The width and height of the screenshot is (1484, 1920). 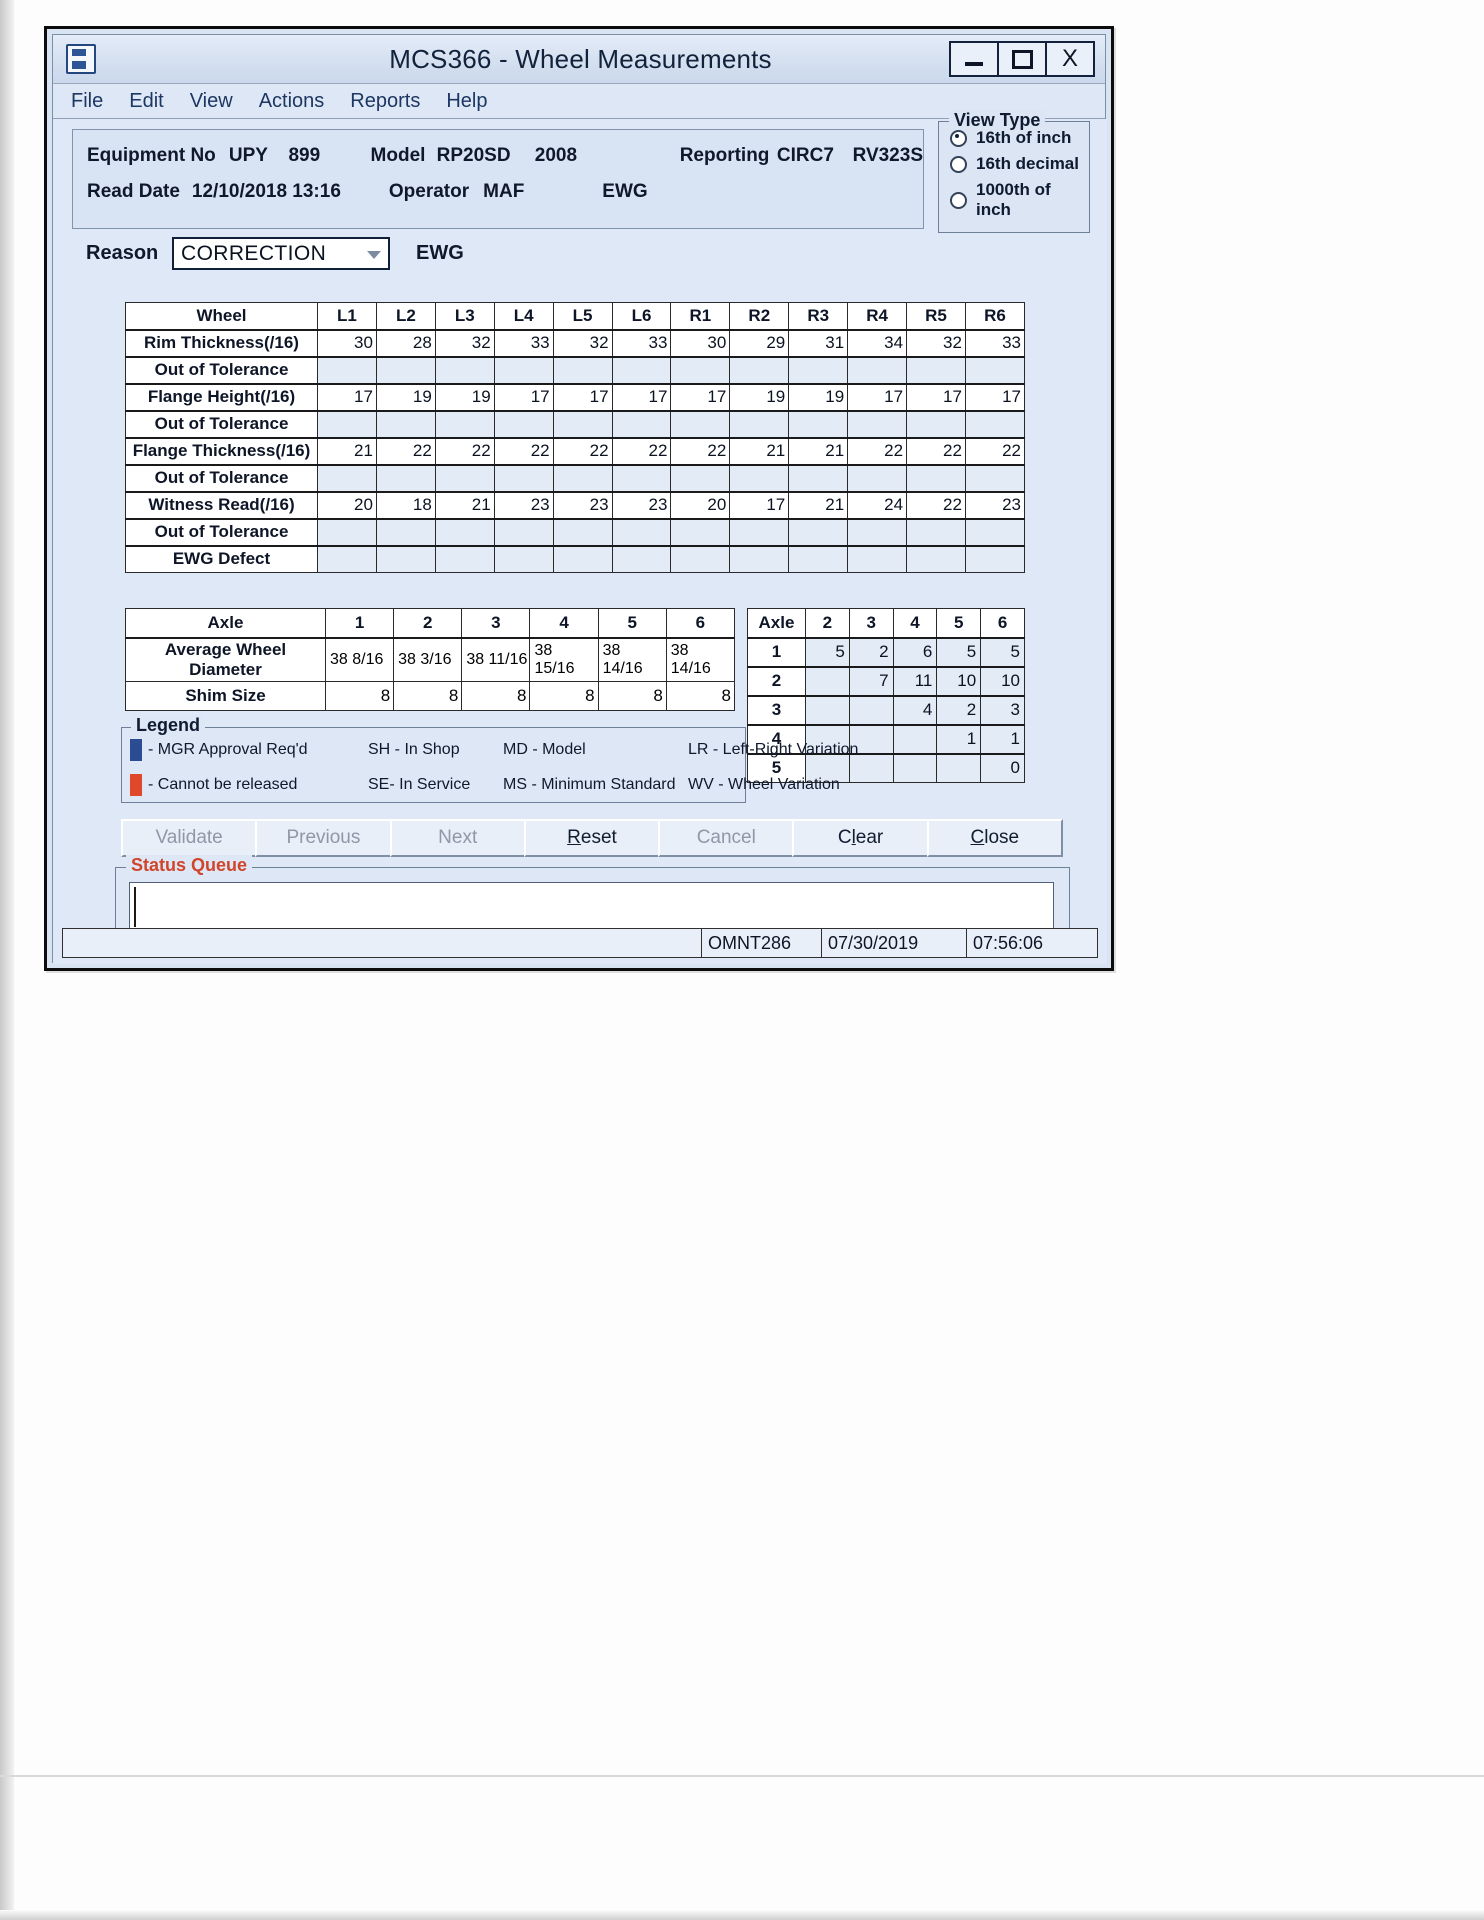 I want to click on close-button: Close, so click(x=994, y=838).